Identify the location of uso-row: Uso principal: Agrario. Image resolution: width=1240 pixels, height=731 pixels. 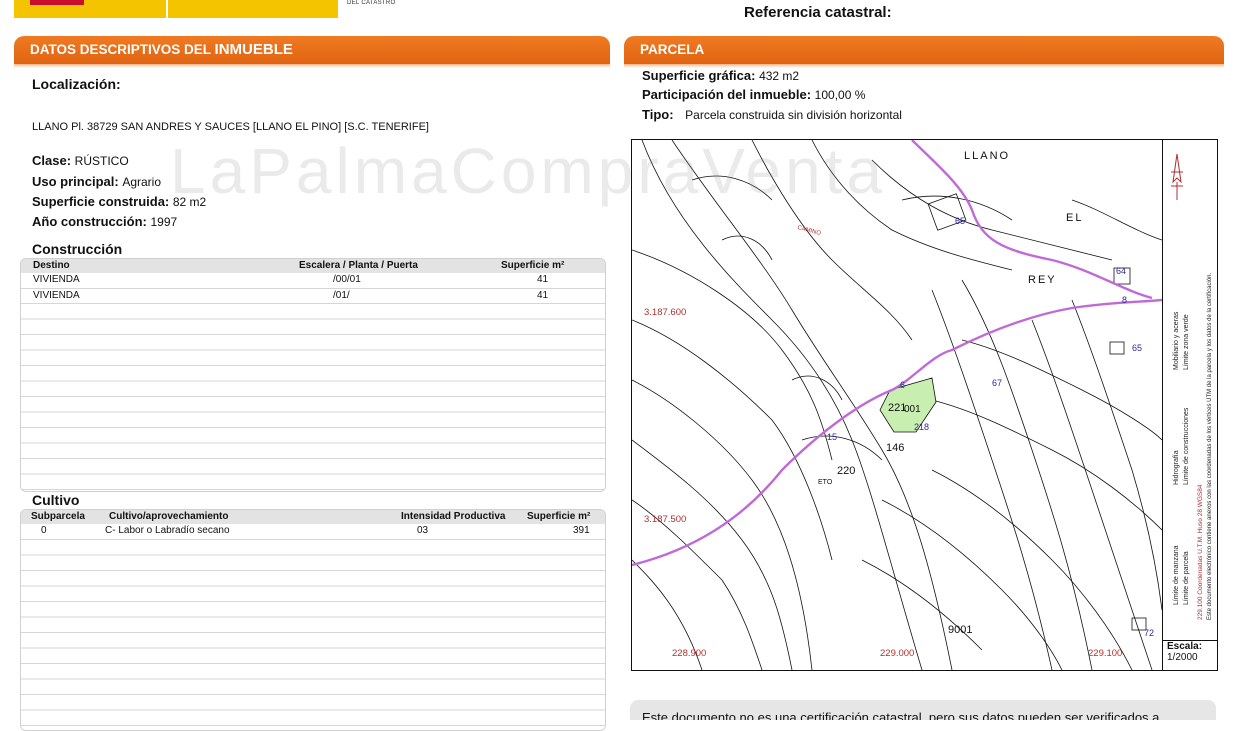
(96, 181).